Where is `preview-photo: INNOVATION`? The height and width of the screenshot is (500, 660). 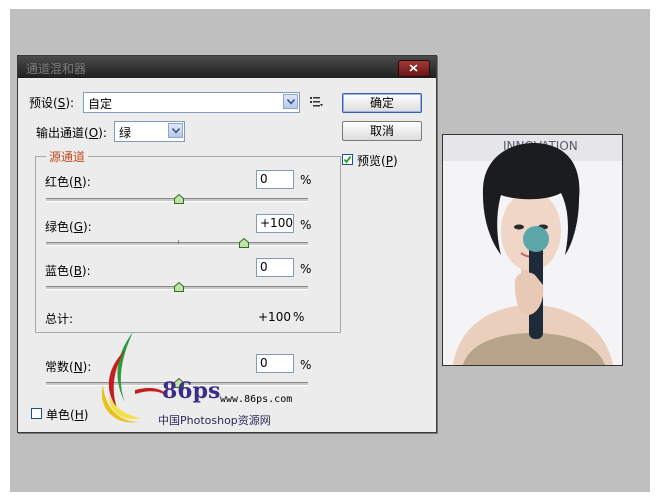
preview-photo: INNOVATION is located at coordinates (532, 250).